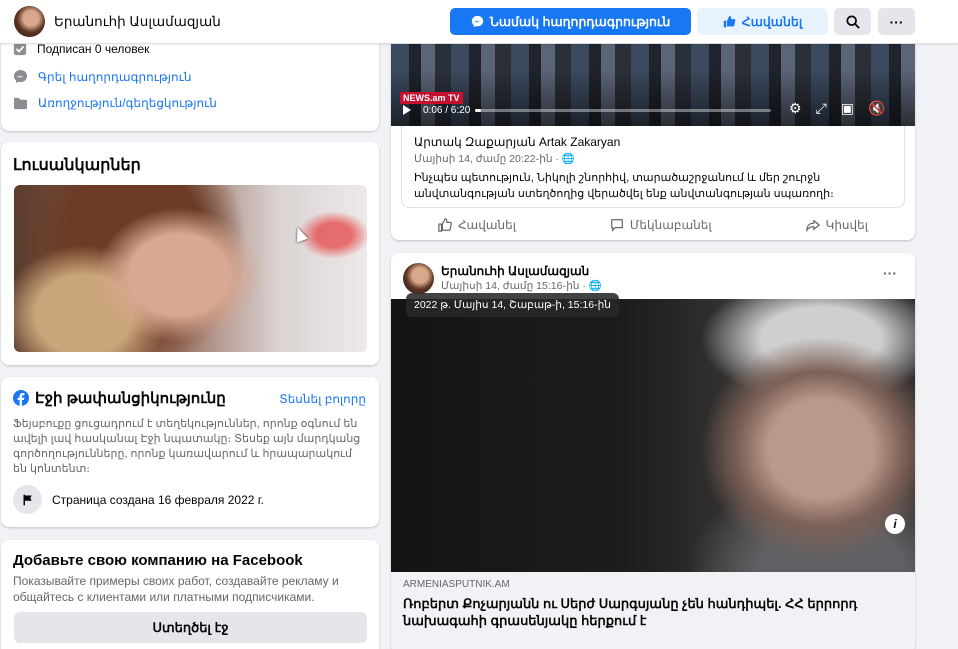 This screenshot has width=958, height=649. I want to click on flag-icon, so click(27, 499).